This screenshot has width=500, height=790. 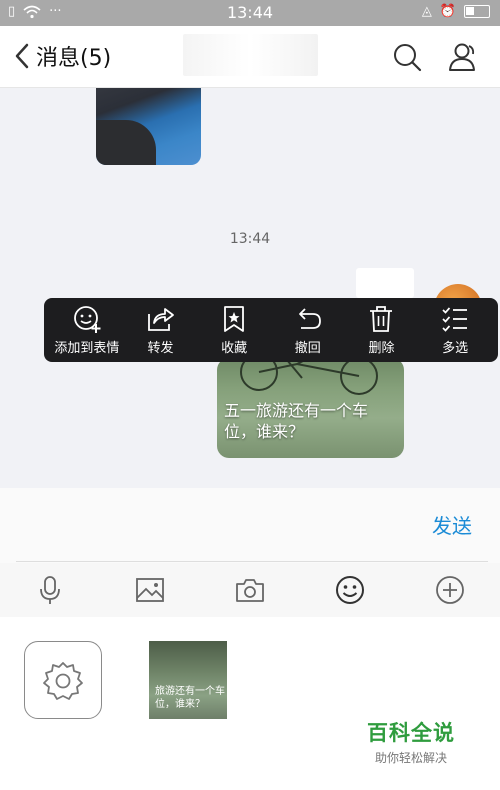 I want to click on mic-icon, so click(x=50, y=590).